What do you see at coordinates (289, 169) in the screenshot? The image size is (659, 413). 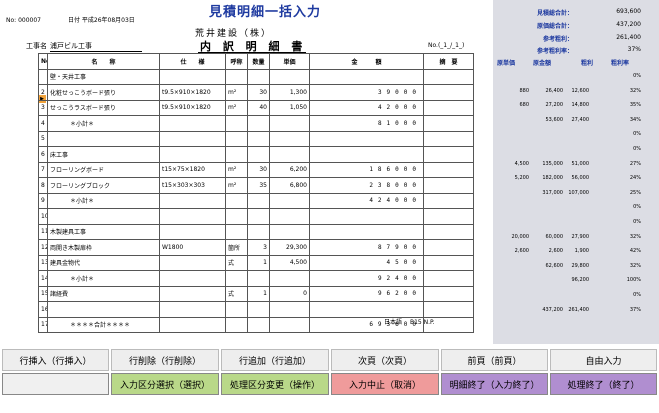 I see `price-cell: 6,200` at bounding box center [289, 169].